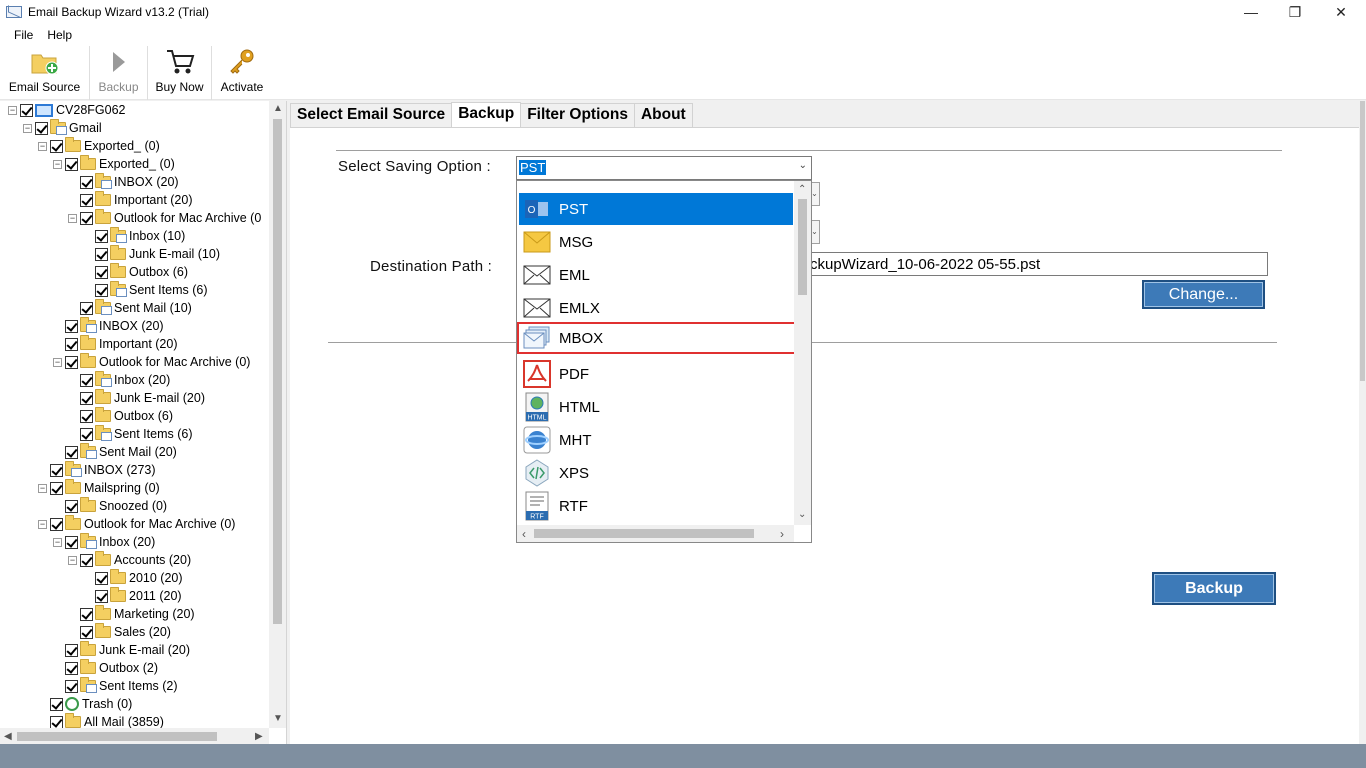 The image size is (1366, 768). Describe the element at coordinates (1362, 241) in the screenshot. I see `main-vertical-scroll-thumb` at that location.